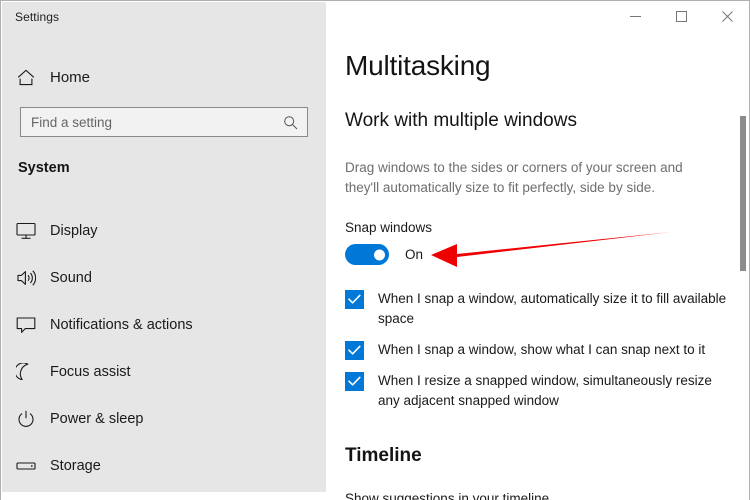 The height and width of the screenshot is (500, 750). What do you see at coordinates (26, 419) in the screenshot?
I see `power-icon` at bounding box center [26, 419].